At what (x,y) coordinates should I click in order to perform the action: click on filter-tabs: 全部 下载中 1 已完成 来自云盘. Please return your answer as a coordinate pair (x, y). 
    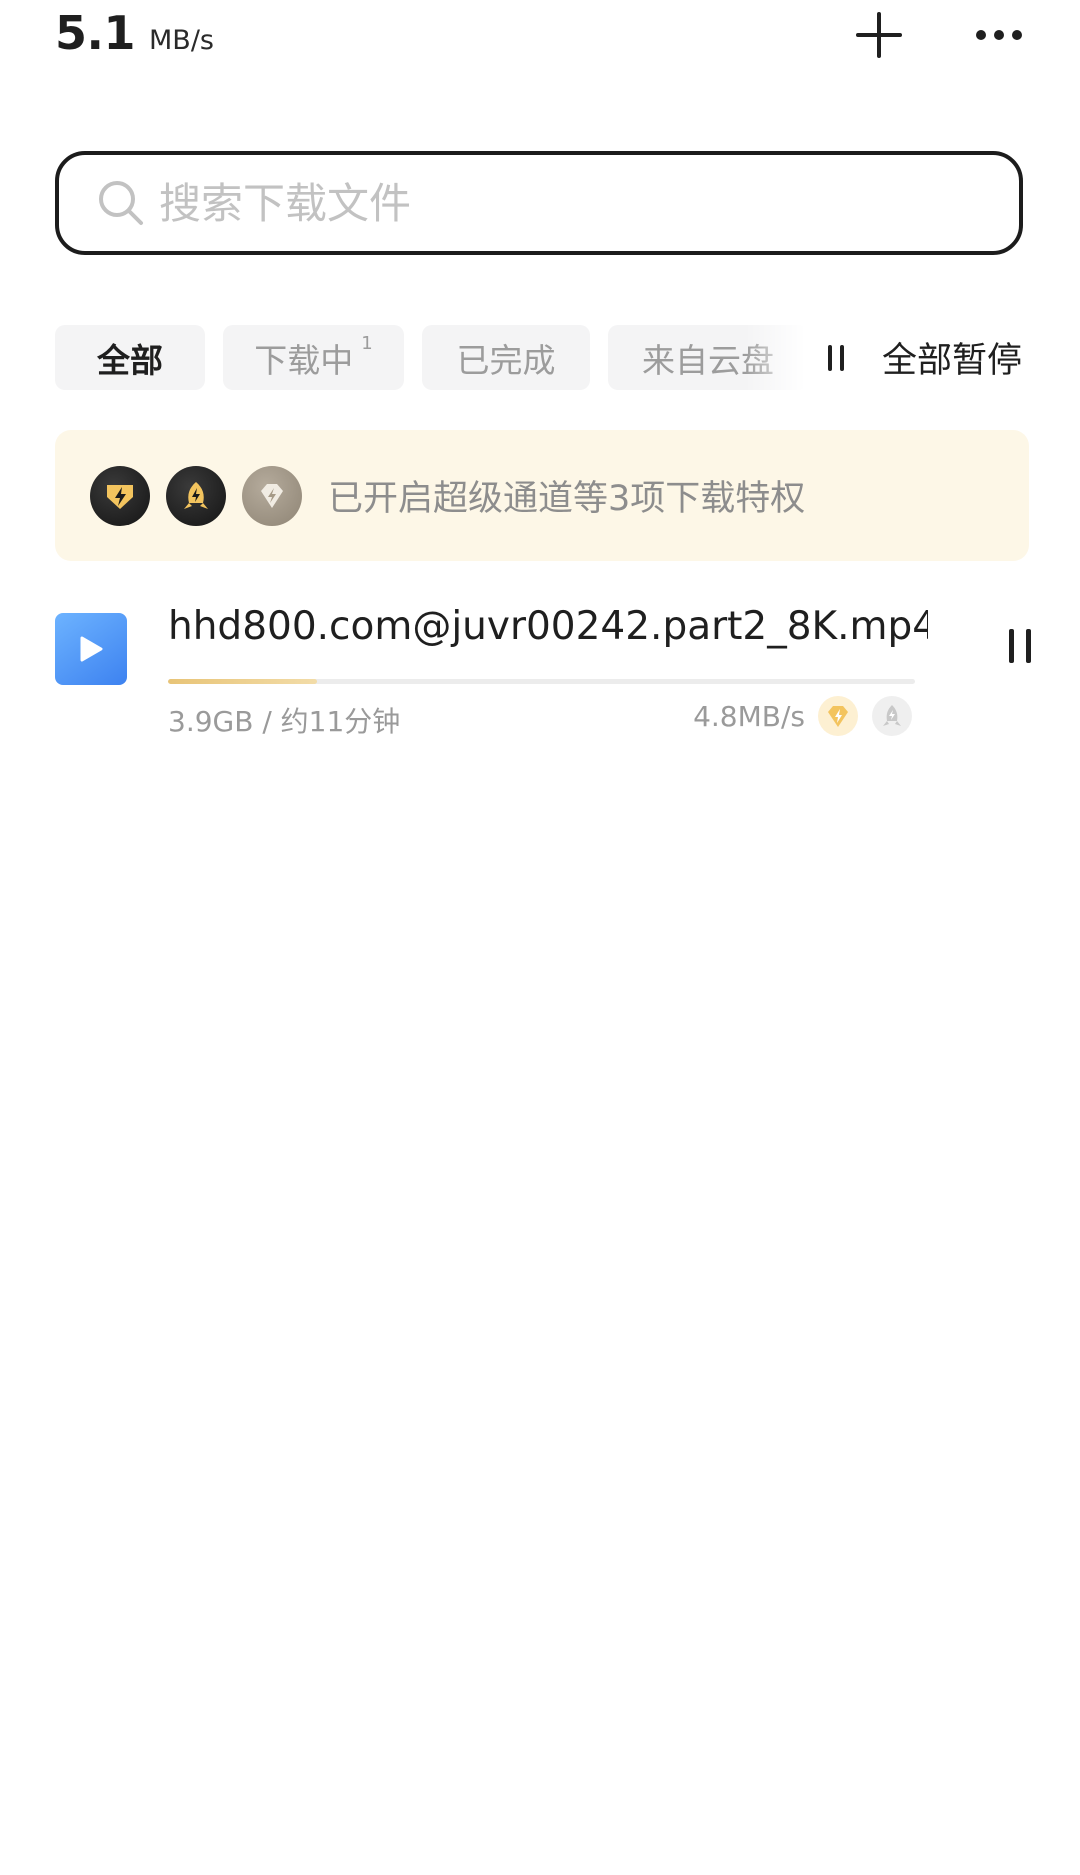
    Looking at the image, I should click on (435, 357).